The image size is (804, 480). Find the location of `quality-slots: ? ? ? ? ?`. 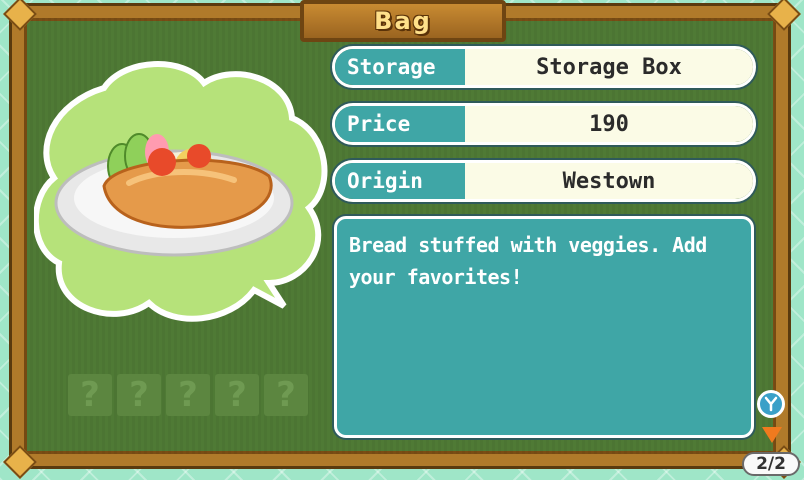

quality-slots: ? ? ? ? ? is located at coordinates (188, 395).